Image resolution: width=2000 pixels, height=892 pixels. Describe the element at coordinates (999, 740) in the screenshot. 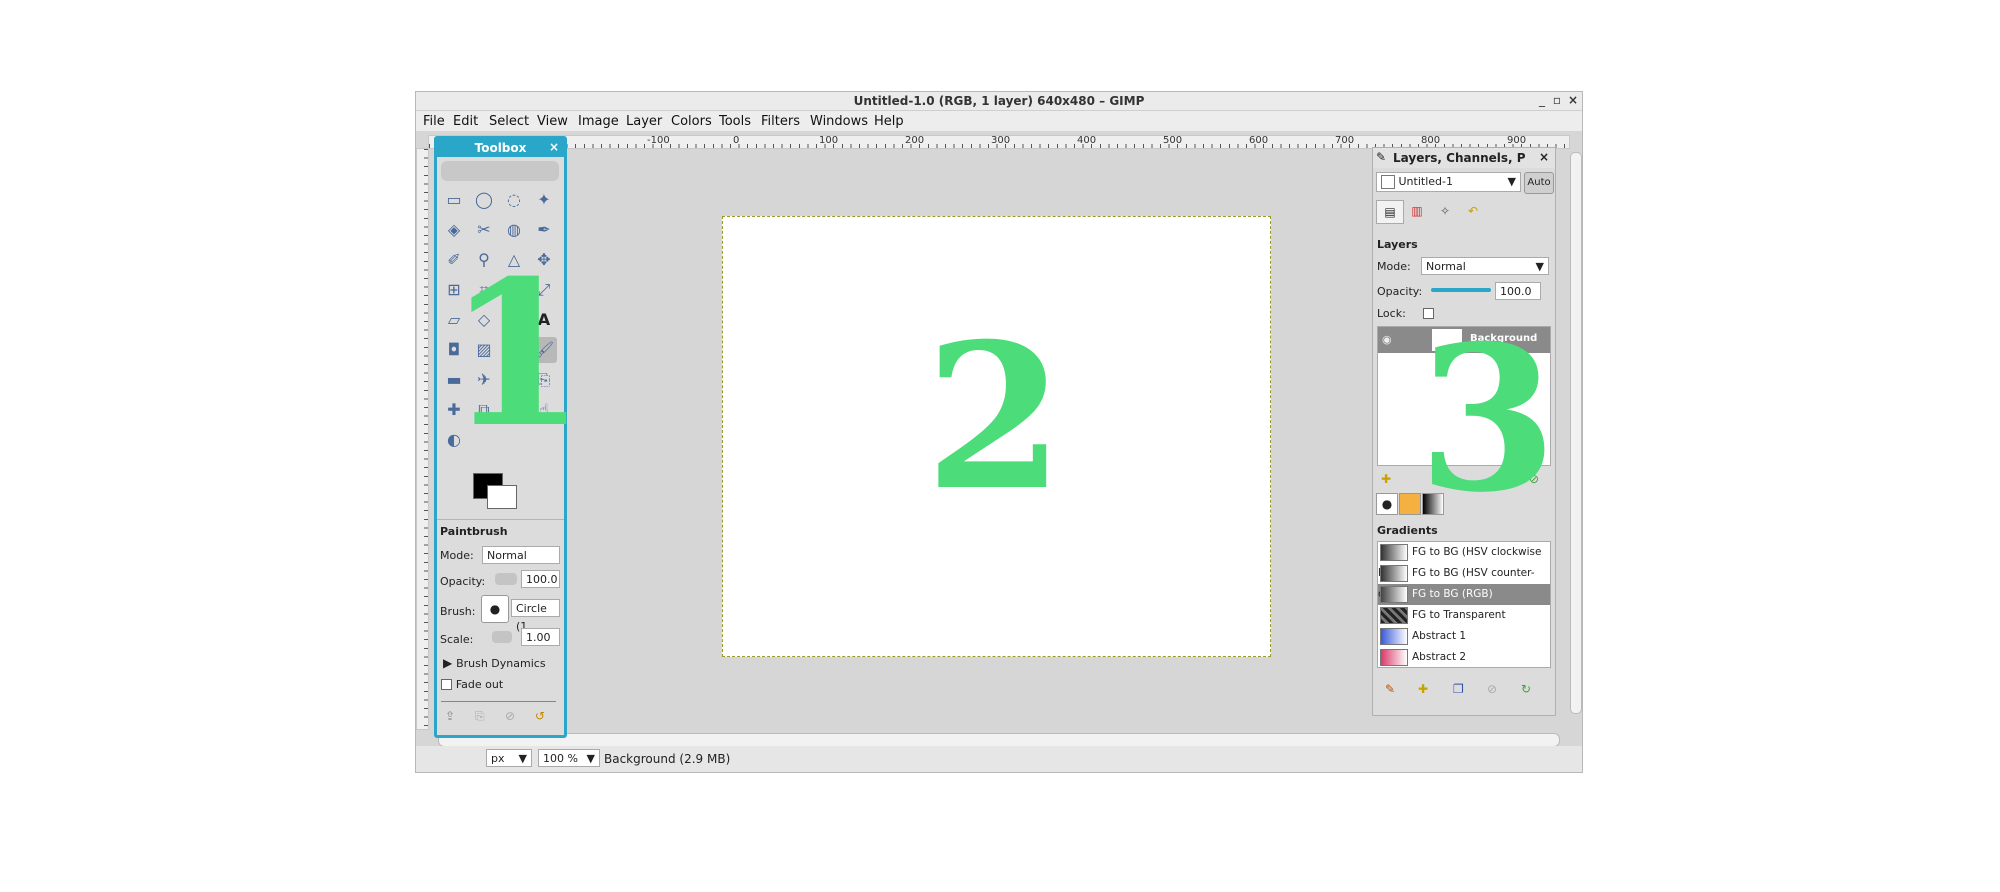

I see `horizontal-scrollbar` at that location.